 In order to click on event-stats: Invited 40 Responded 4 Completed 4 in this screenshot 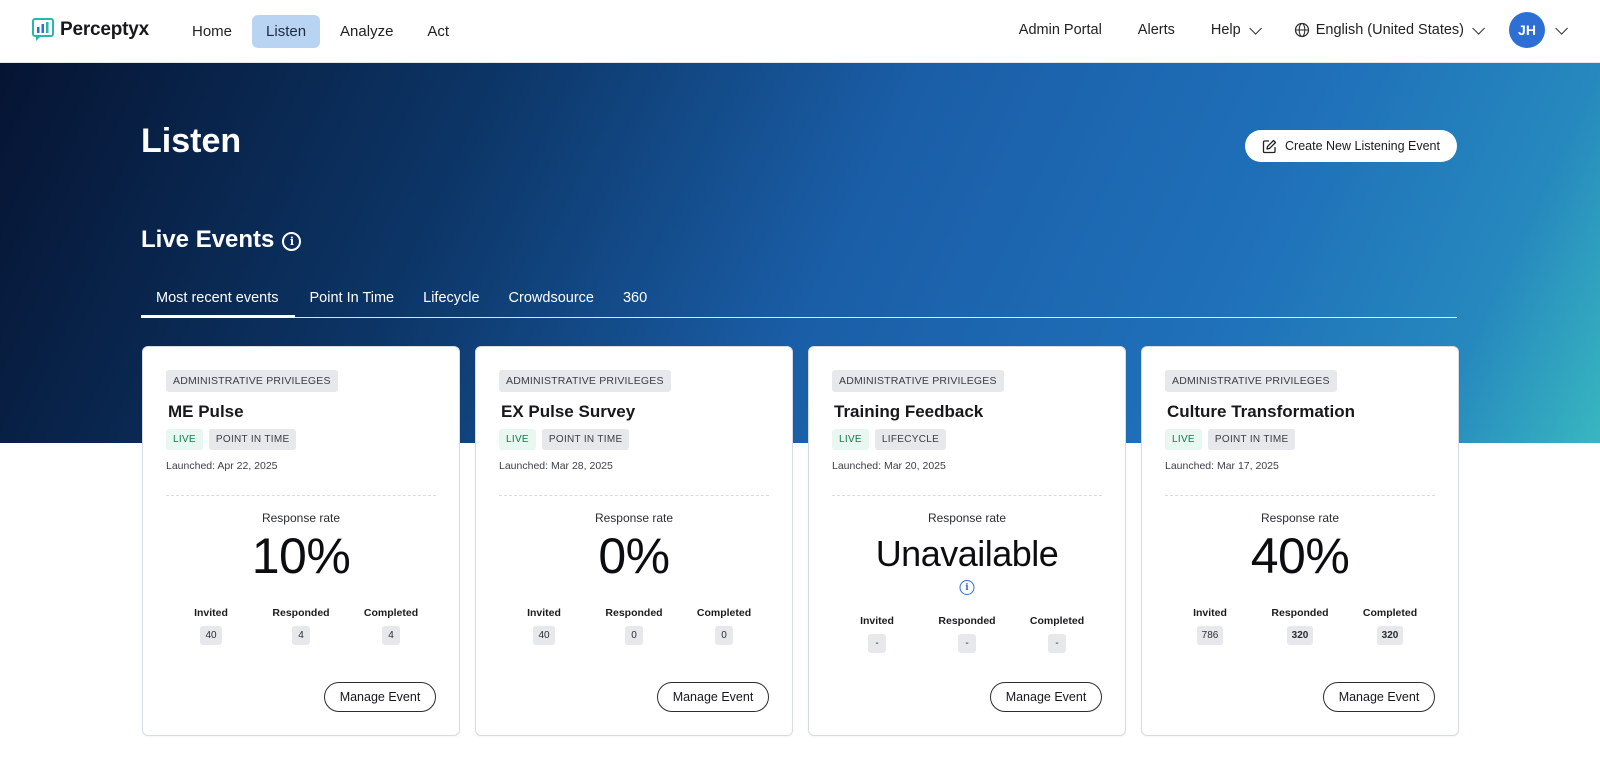, I will do `click(301, 626)`.